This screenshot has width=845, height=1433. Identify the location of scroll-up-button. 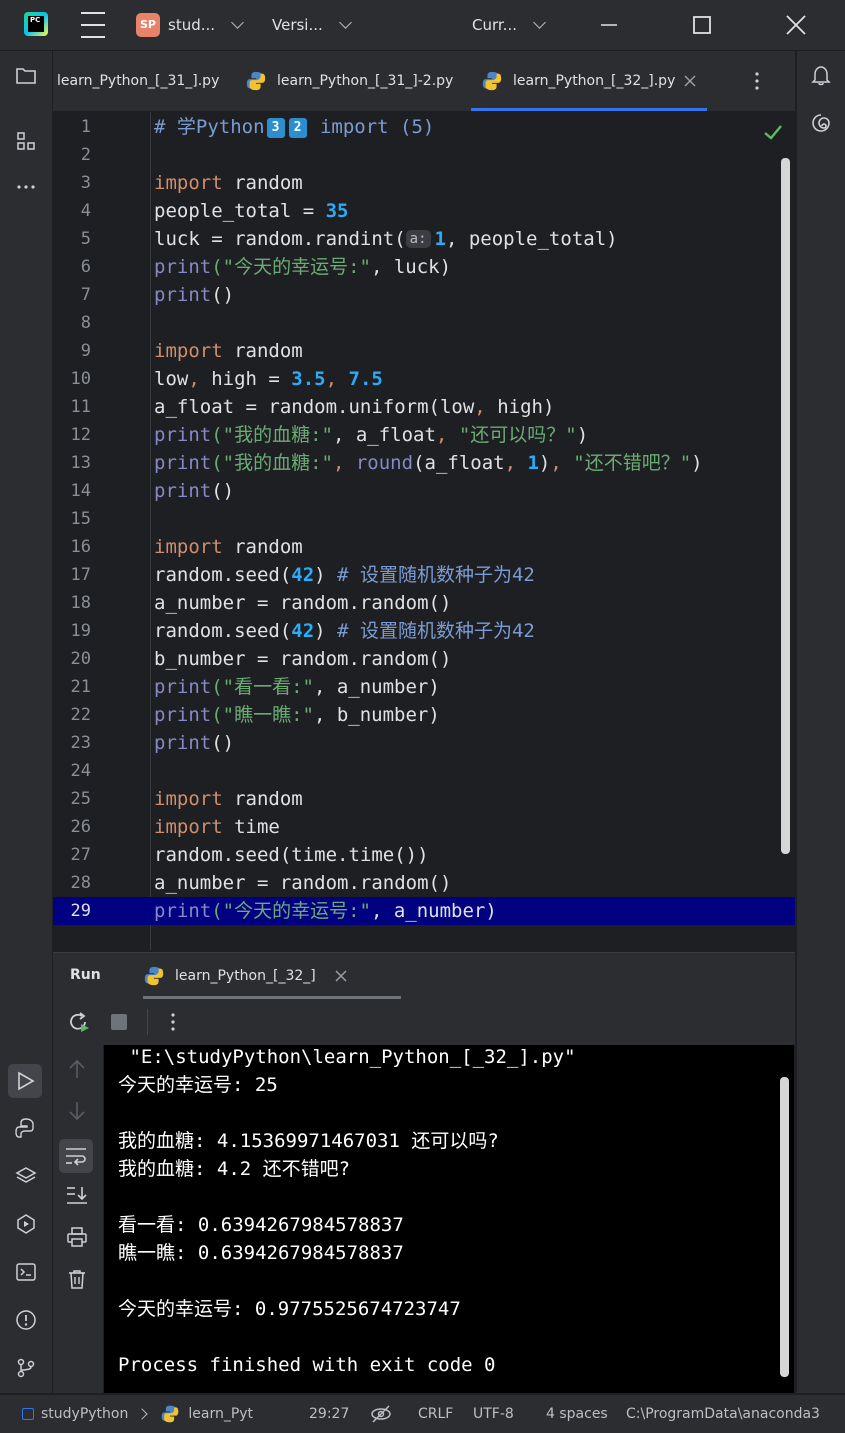
(77, 1069).